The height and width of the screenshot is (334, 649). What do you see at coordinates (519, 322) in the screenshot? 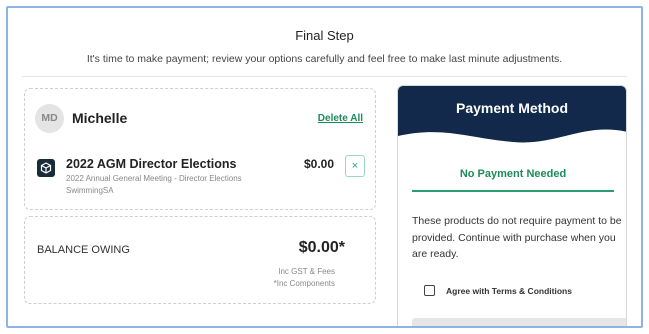
I see `complete-purchase-button: Complete Purchase` at bounding box center [519, 322].